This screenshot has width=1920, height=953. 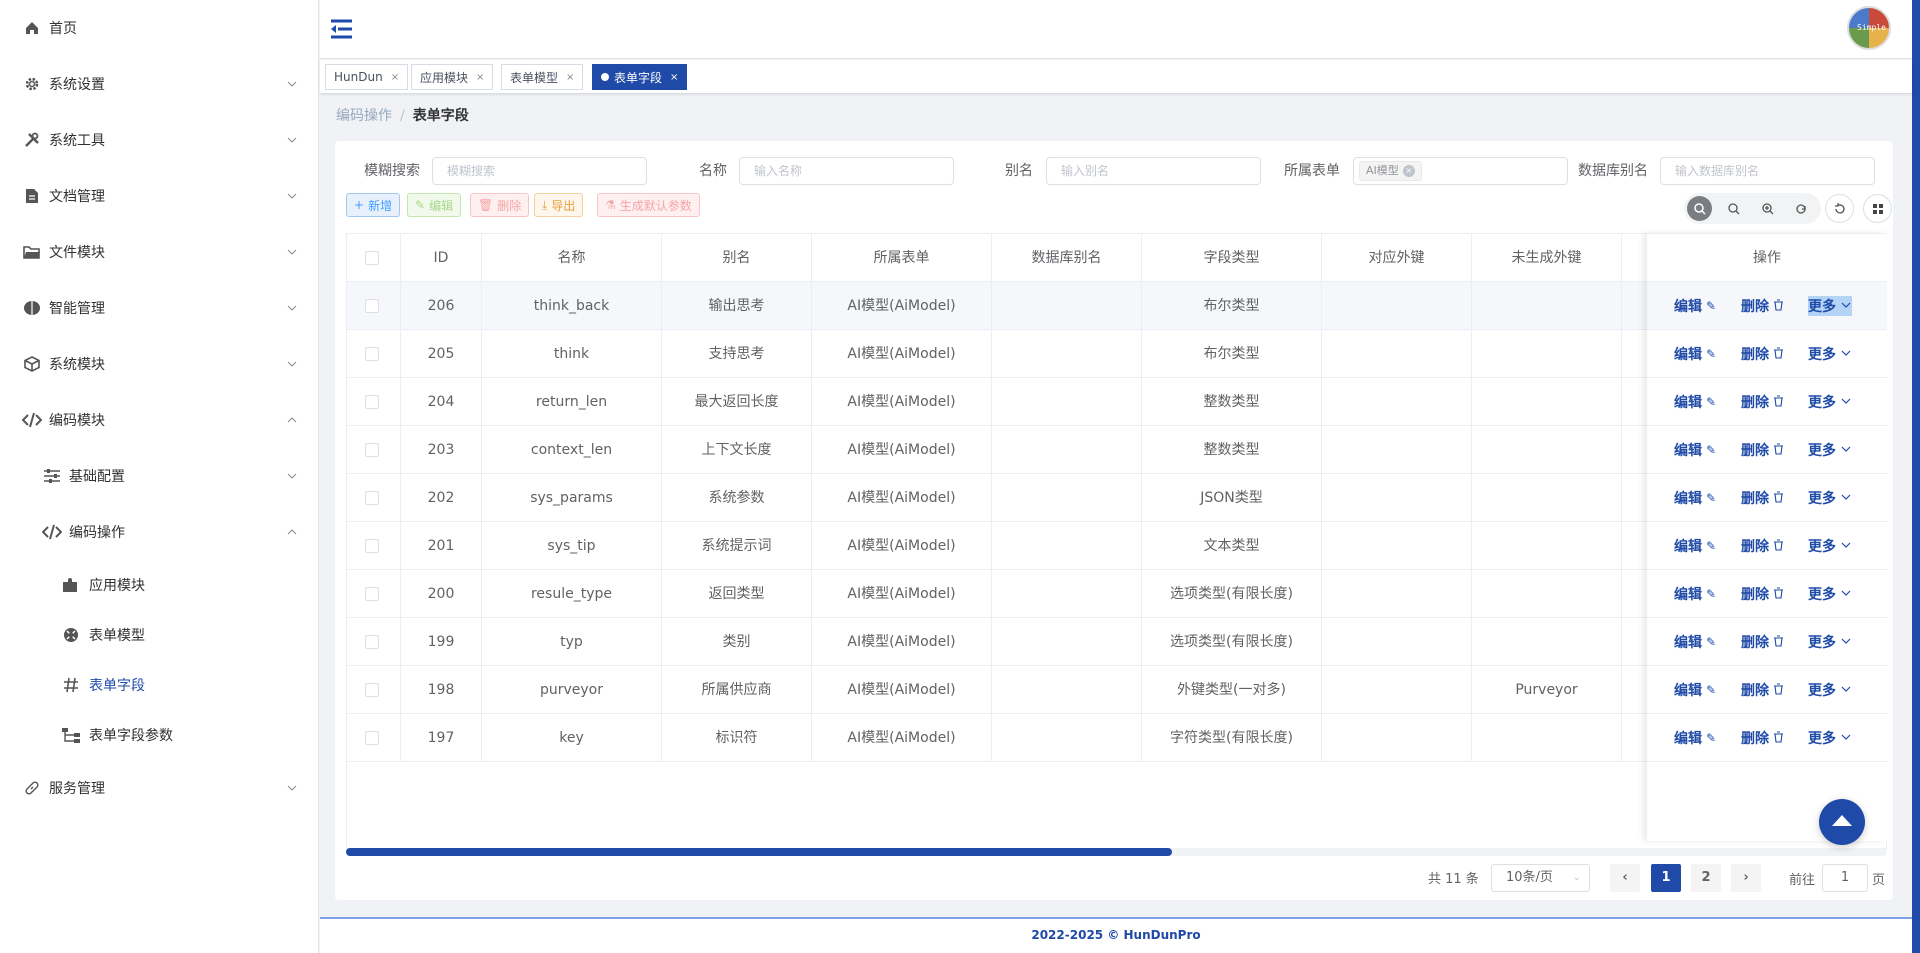 What do you see at coordinates (159, 735) in the screenshot?
I see `sidebar-item-form-field-params: 表单字段参数` at bounding box center [159, 735].